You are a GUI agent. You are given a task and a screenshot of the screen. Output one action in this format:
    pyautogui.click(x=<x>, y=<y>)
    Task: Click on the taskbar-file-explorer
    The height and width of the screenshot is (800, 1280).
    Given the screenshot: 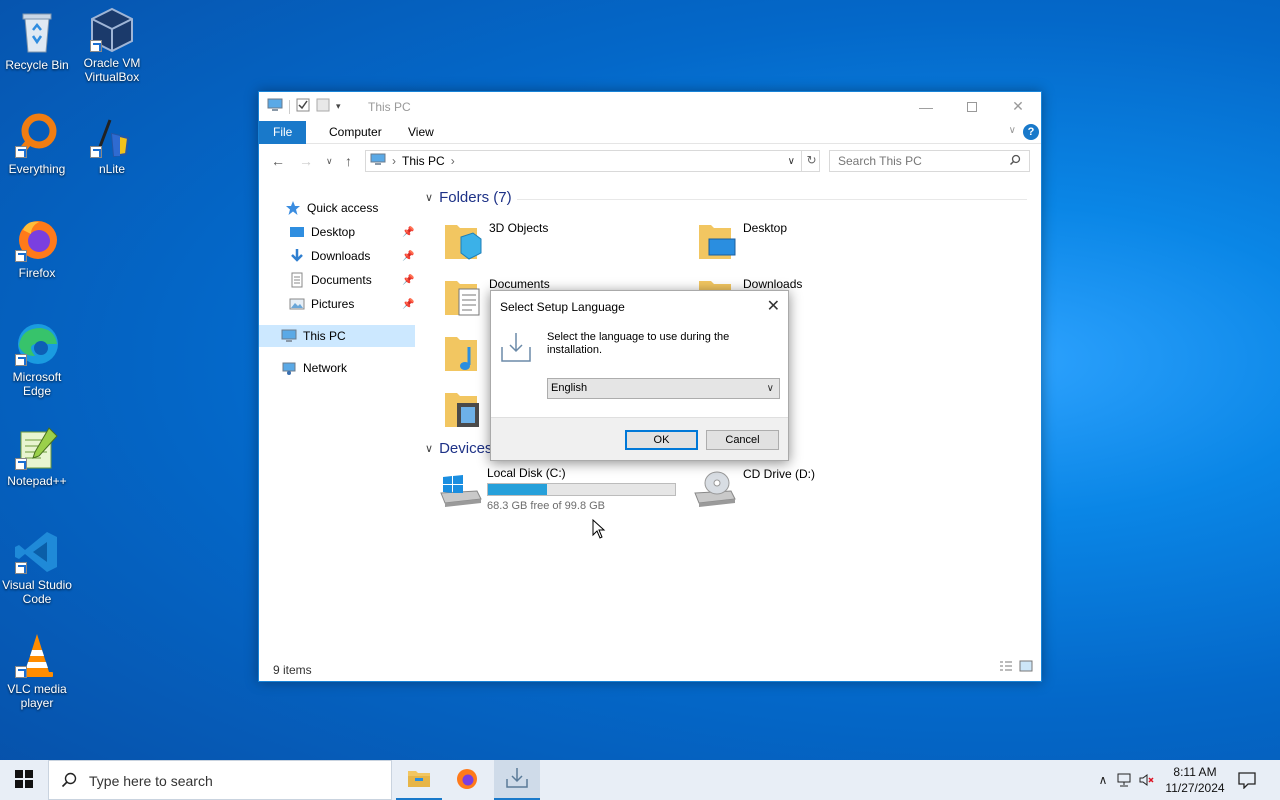 What is the action you would take?
    pyautogui.click(x=419, y=780)
    